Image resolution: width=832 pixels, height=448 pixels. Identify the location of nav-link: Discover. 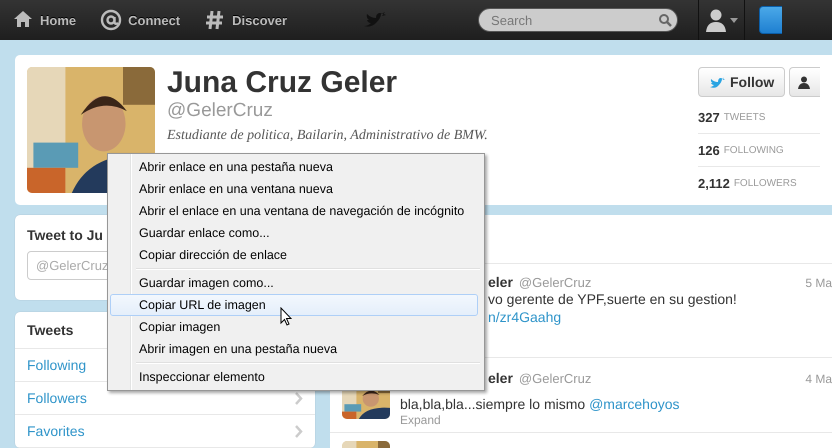
(260, 20).